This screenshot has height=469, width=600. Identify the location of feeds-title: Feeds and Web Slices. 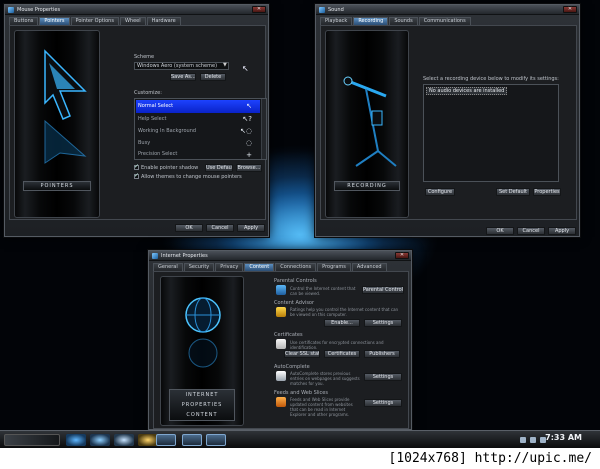
(301, 393).